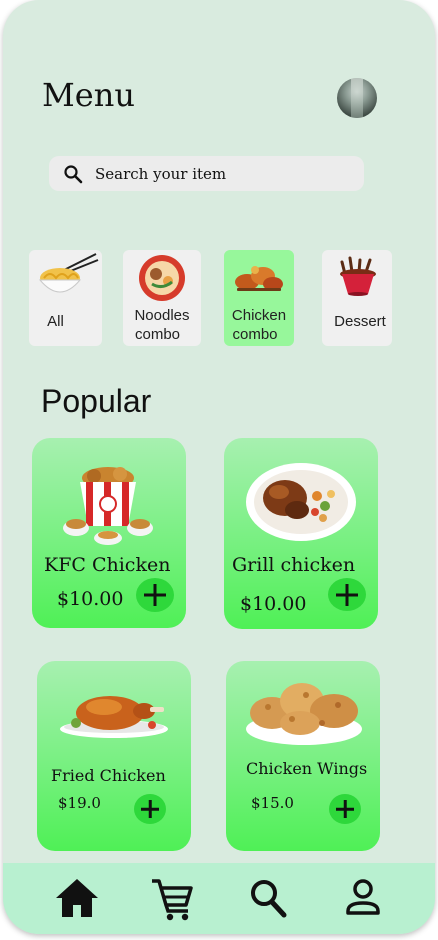 The width and height of the screenshot is (438, 940). Describe the element at coordinates (108, 506) in the screenshot. I see `kfc-bucket-image` at that location.